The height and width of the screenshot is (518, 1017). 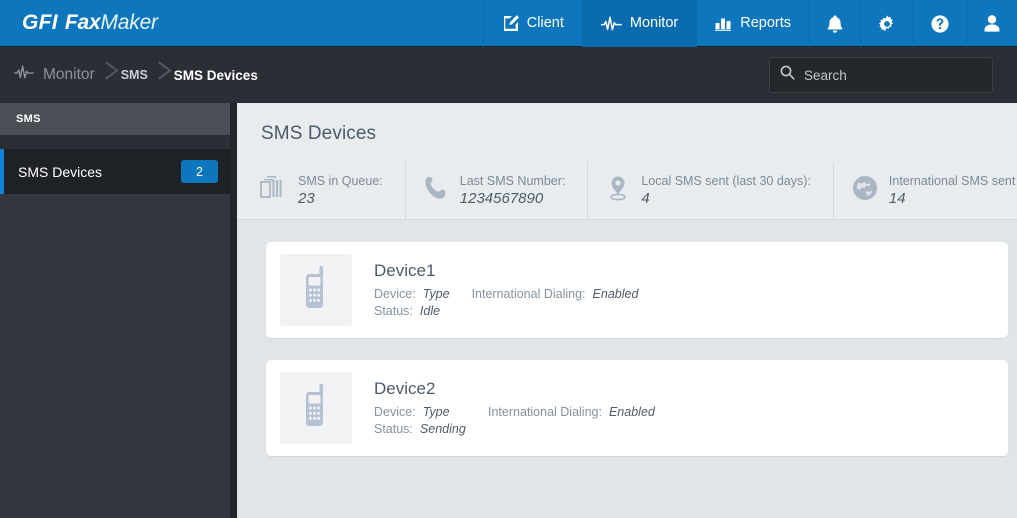 I want to click on globe-icon, so click(x=865, y=190).